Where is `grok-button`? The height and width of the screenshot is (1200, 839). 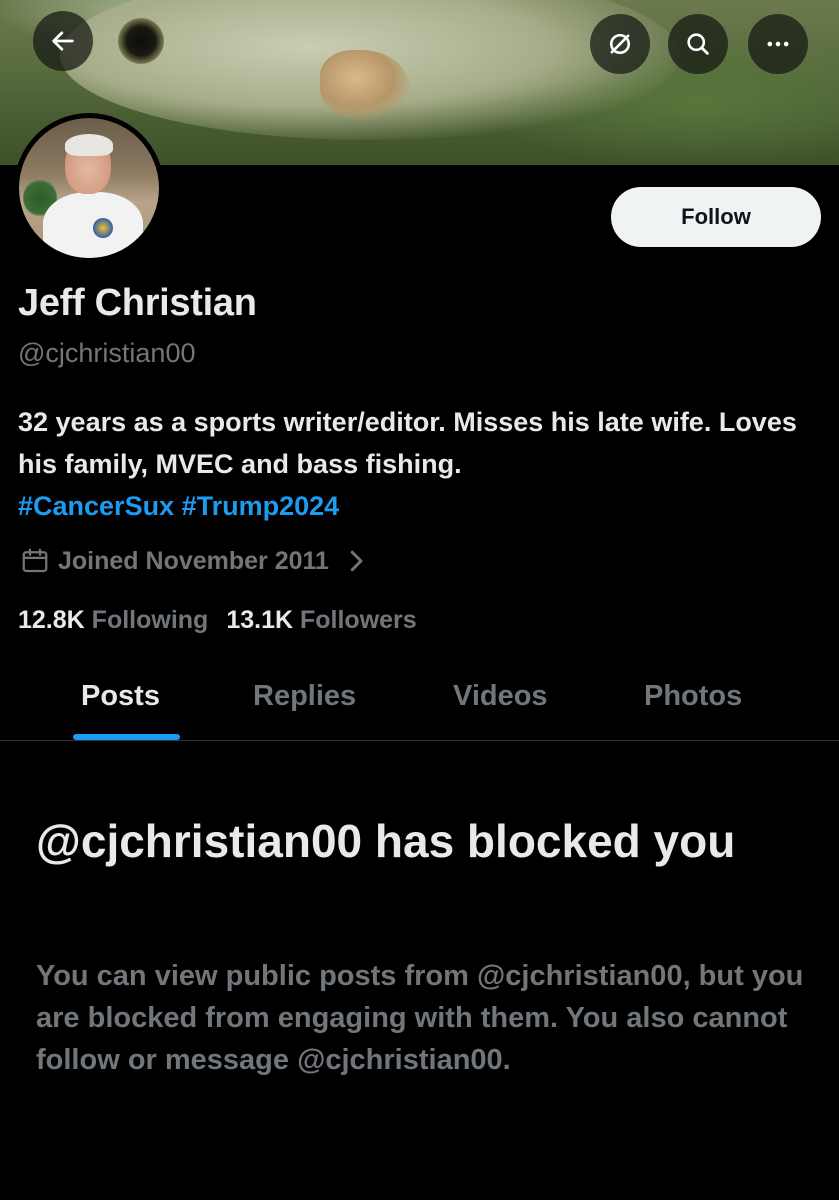 grok-button is located at coordinates (620, 44).